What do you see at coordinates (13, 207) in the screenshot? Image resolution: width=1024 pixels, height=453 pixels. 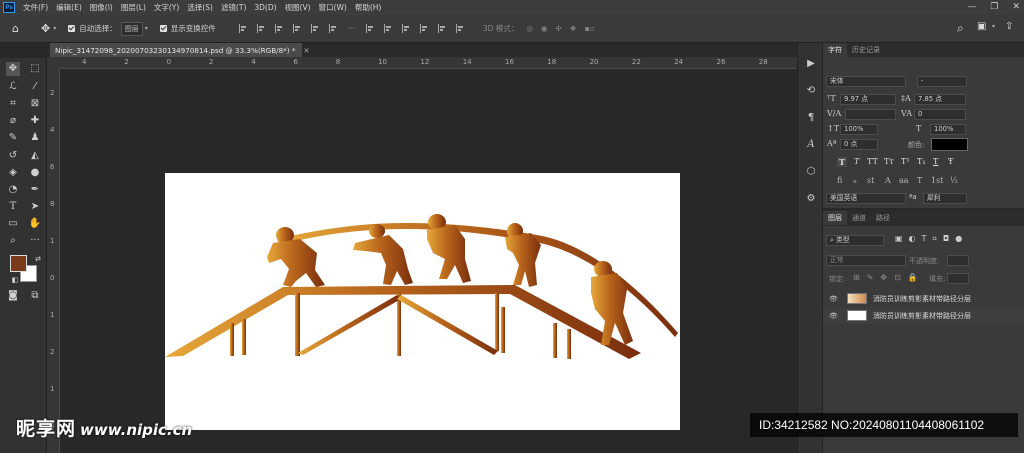 I see `type-tool-icon: T` at bounding box center [13, 207].